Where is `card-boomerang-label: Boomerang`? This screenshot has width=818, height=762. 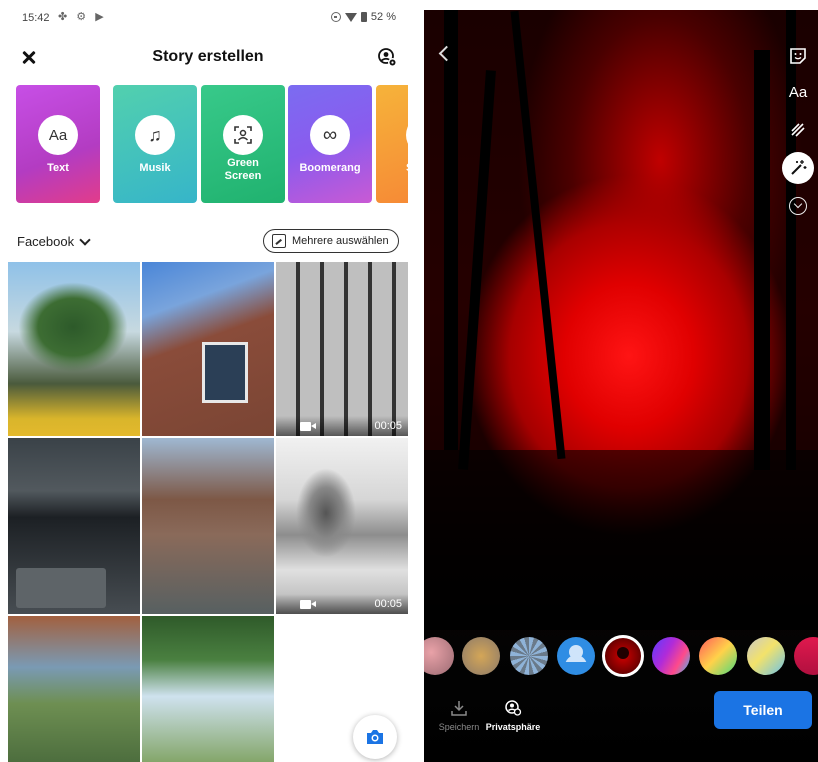 card-boomerang-label: Boomerang is located at coordinates (330, 168).